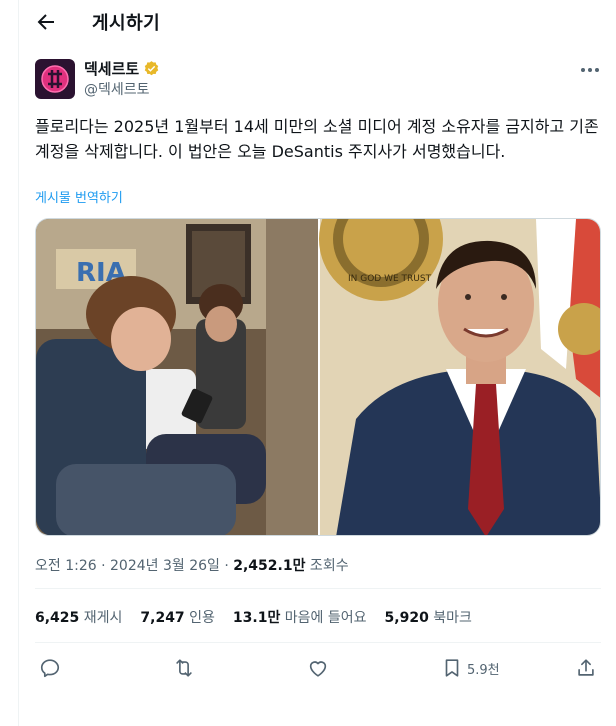  I want to click on reply-icon, so click(50, 668).